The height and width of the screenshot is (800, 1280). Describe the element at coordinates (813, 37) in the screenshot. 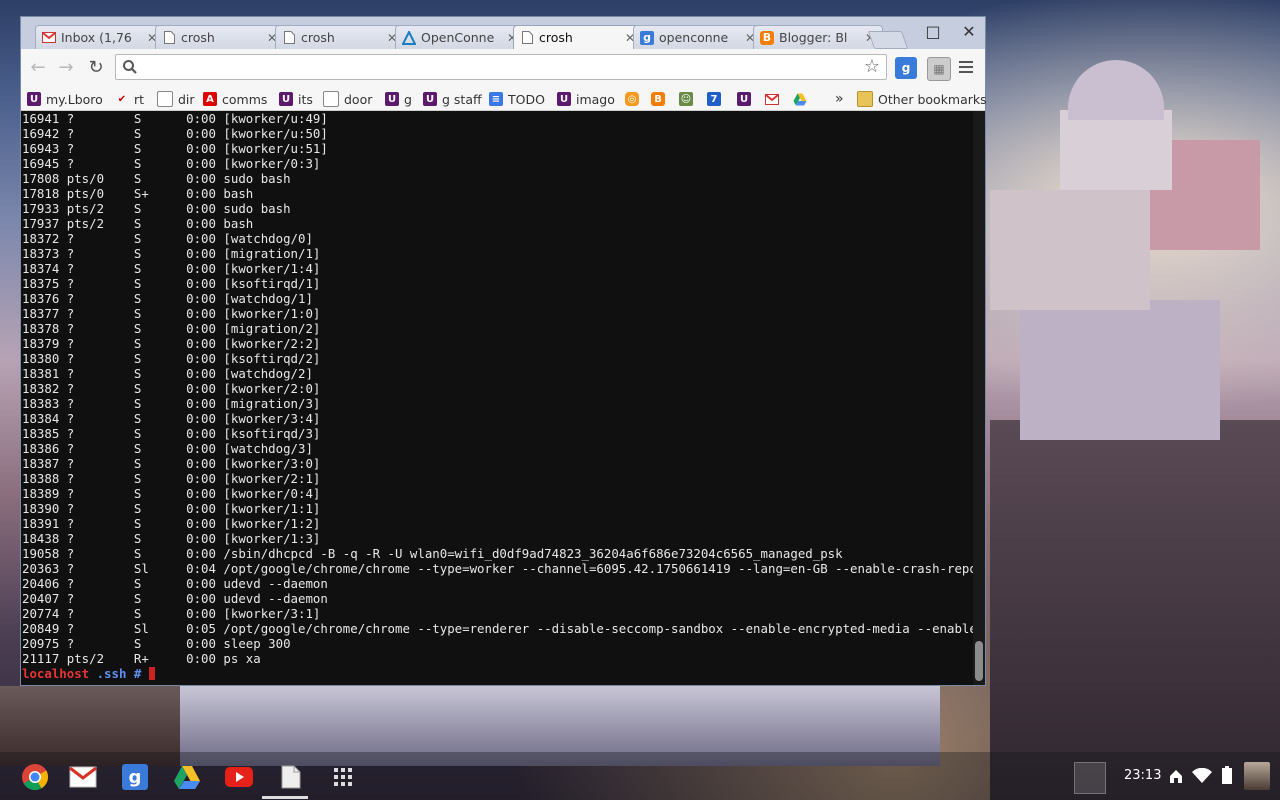

I see `tab-label: Blogger: Bl` at that location.